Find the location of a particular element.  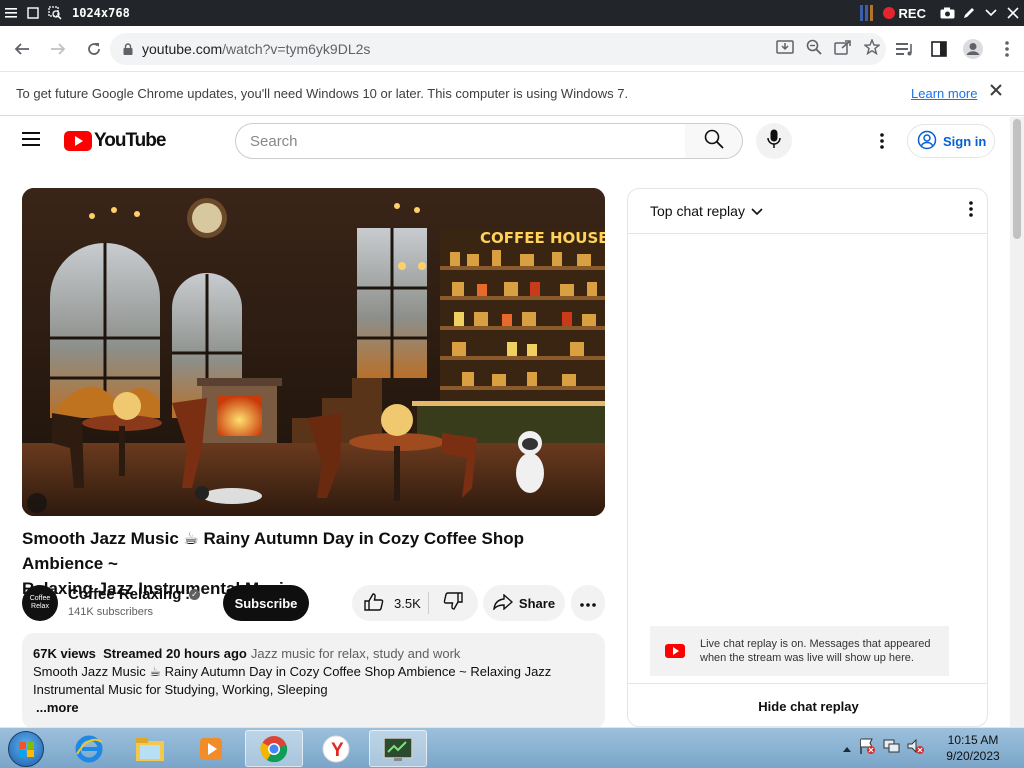

infobar-close-icon is located at coordinates (996, 91).